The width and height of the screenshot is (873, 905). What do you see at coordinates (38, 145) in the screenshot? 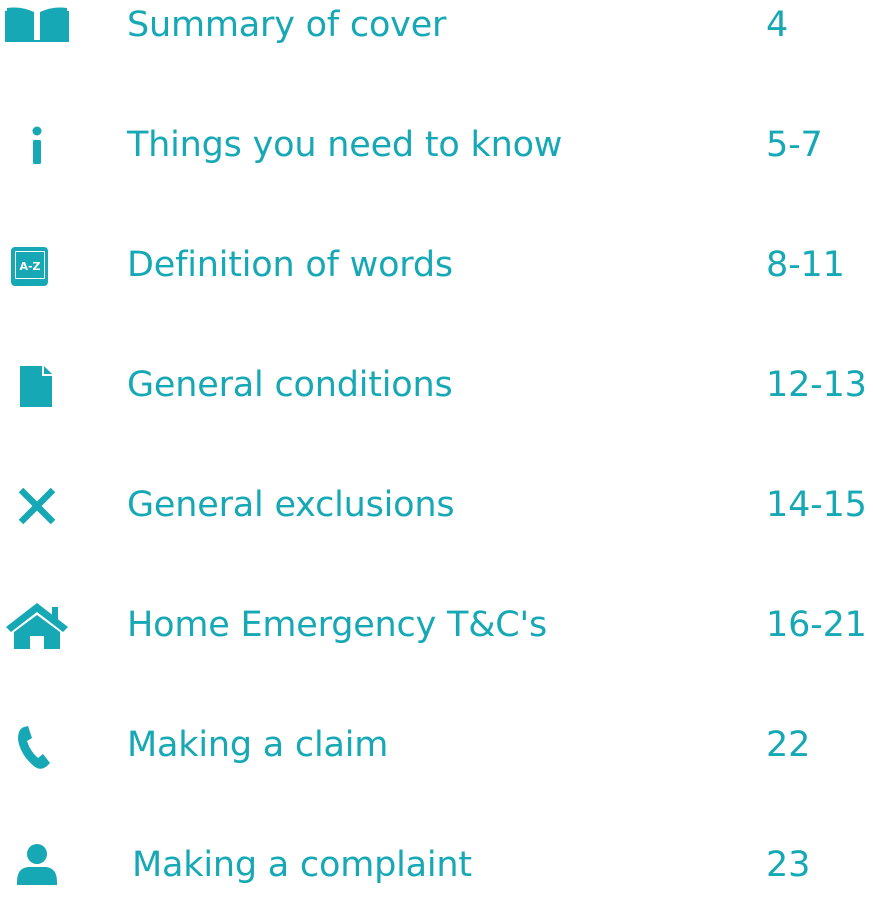
I see `info-icon` at bounding box center [38, 145].